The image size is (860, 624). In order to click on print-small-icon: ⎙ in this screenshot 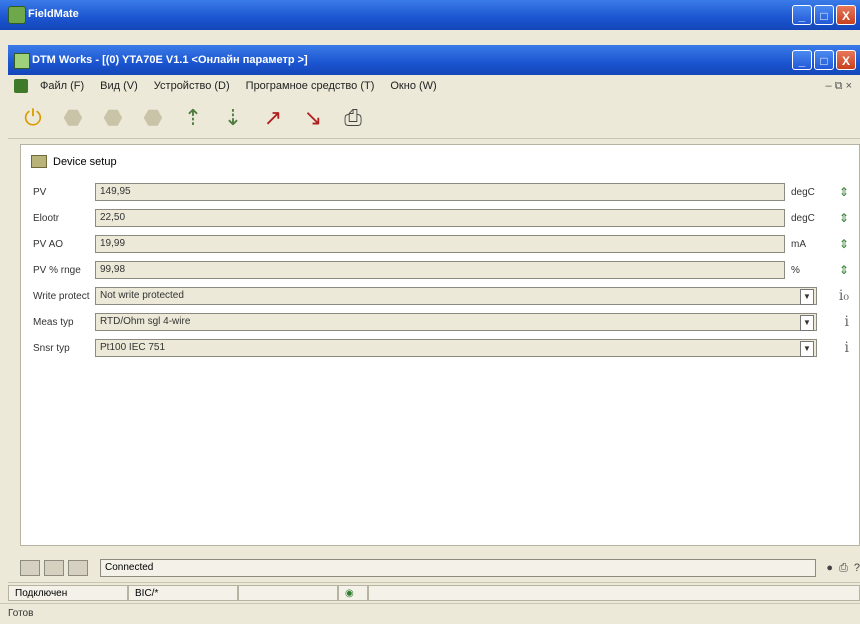, I will do `click(843, 568)`.